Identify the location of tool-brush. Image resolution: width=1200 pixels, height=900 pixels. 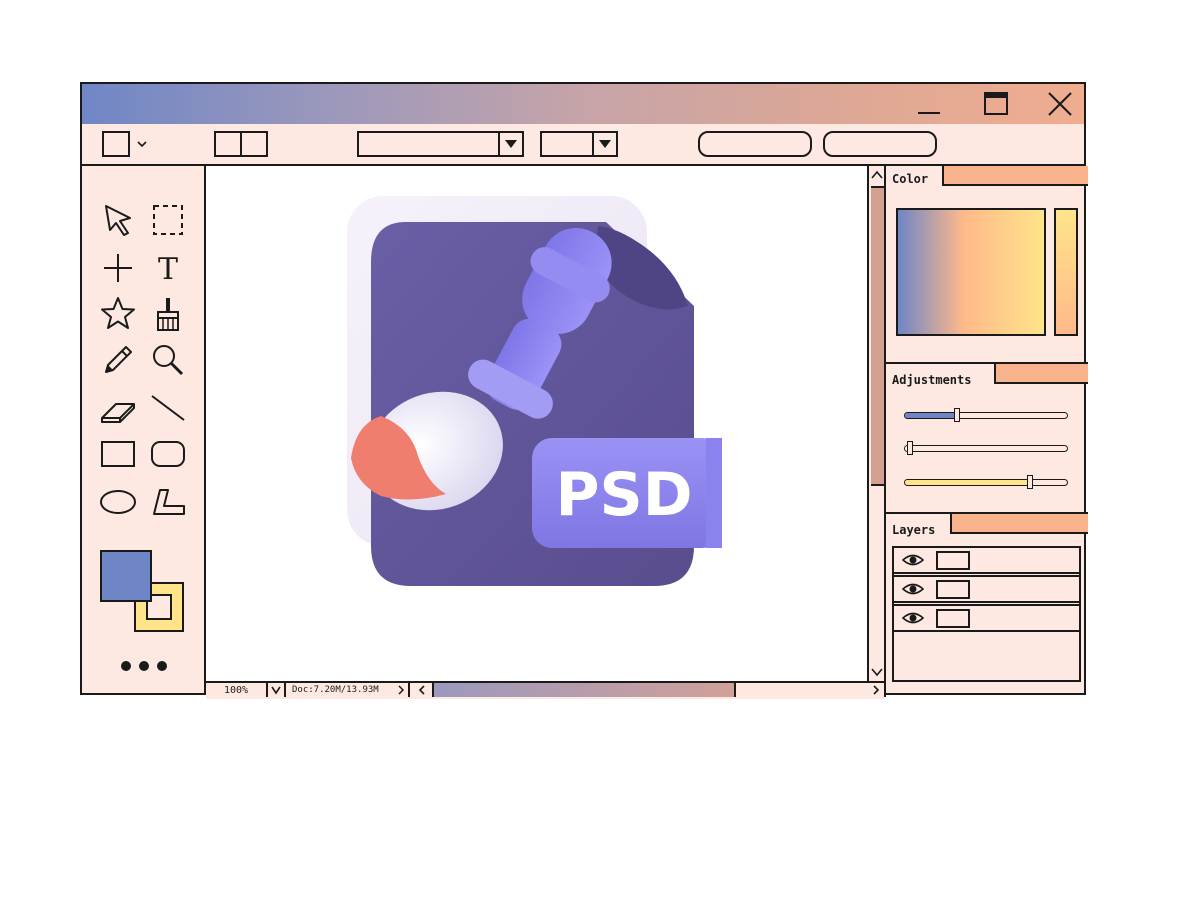
(168, 314).